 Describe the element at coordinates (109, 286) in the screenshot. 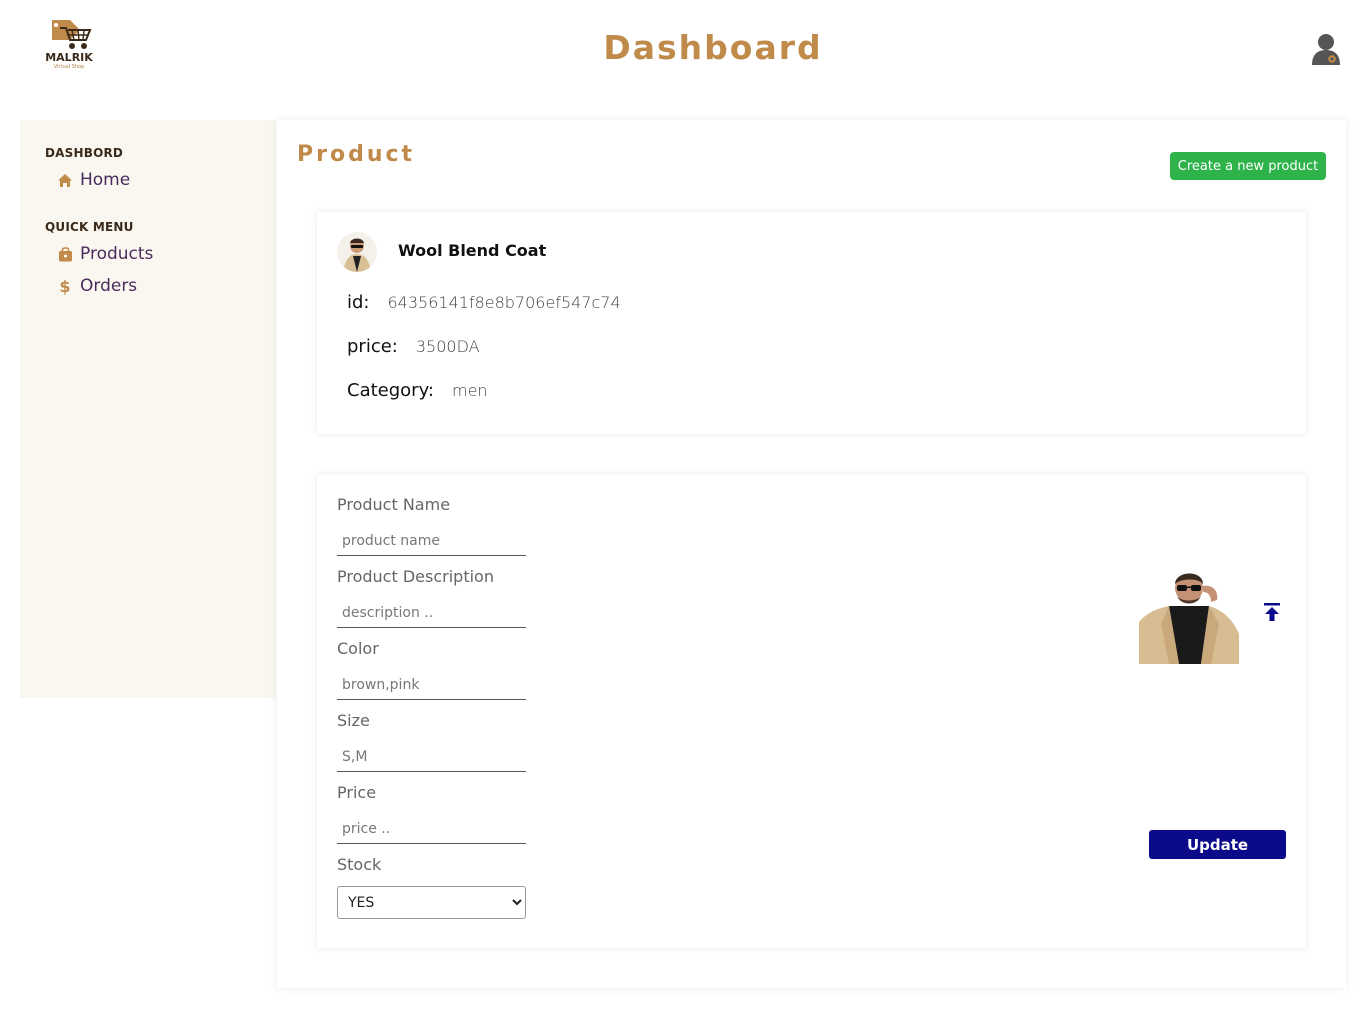

I see `sidebar-item-label: Orders` at that location.